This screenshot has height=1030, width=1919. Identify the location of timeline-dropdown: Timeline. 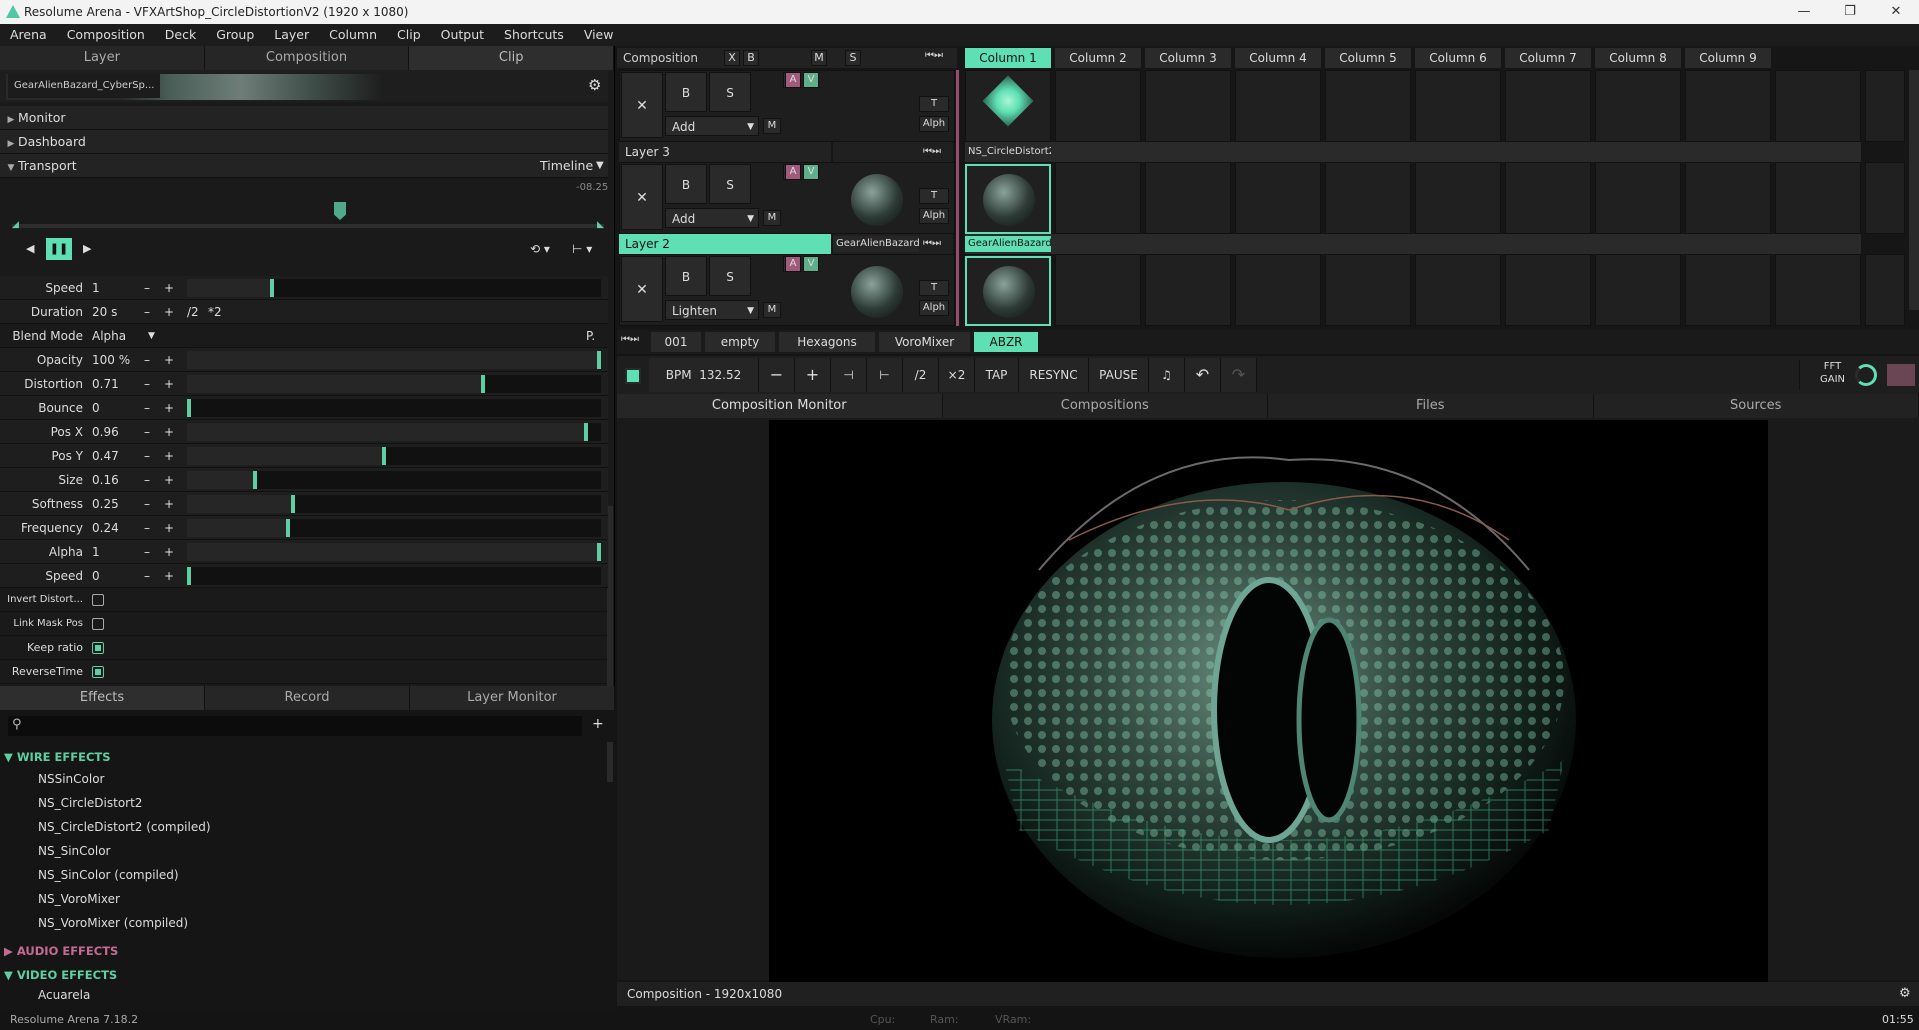
(566, 166).